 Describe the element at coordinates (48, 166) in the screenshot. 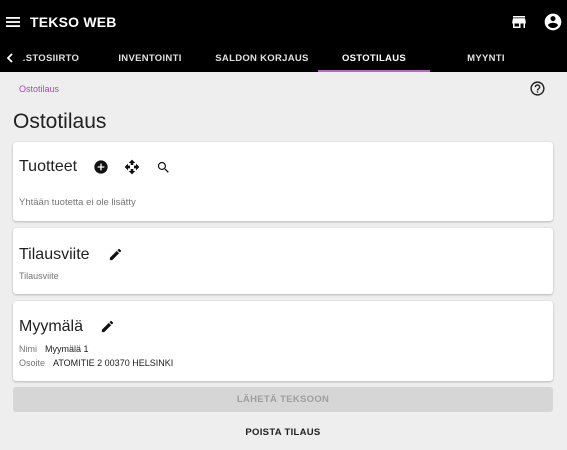

I see `products-title: Tuotteet` at that location.